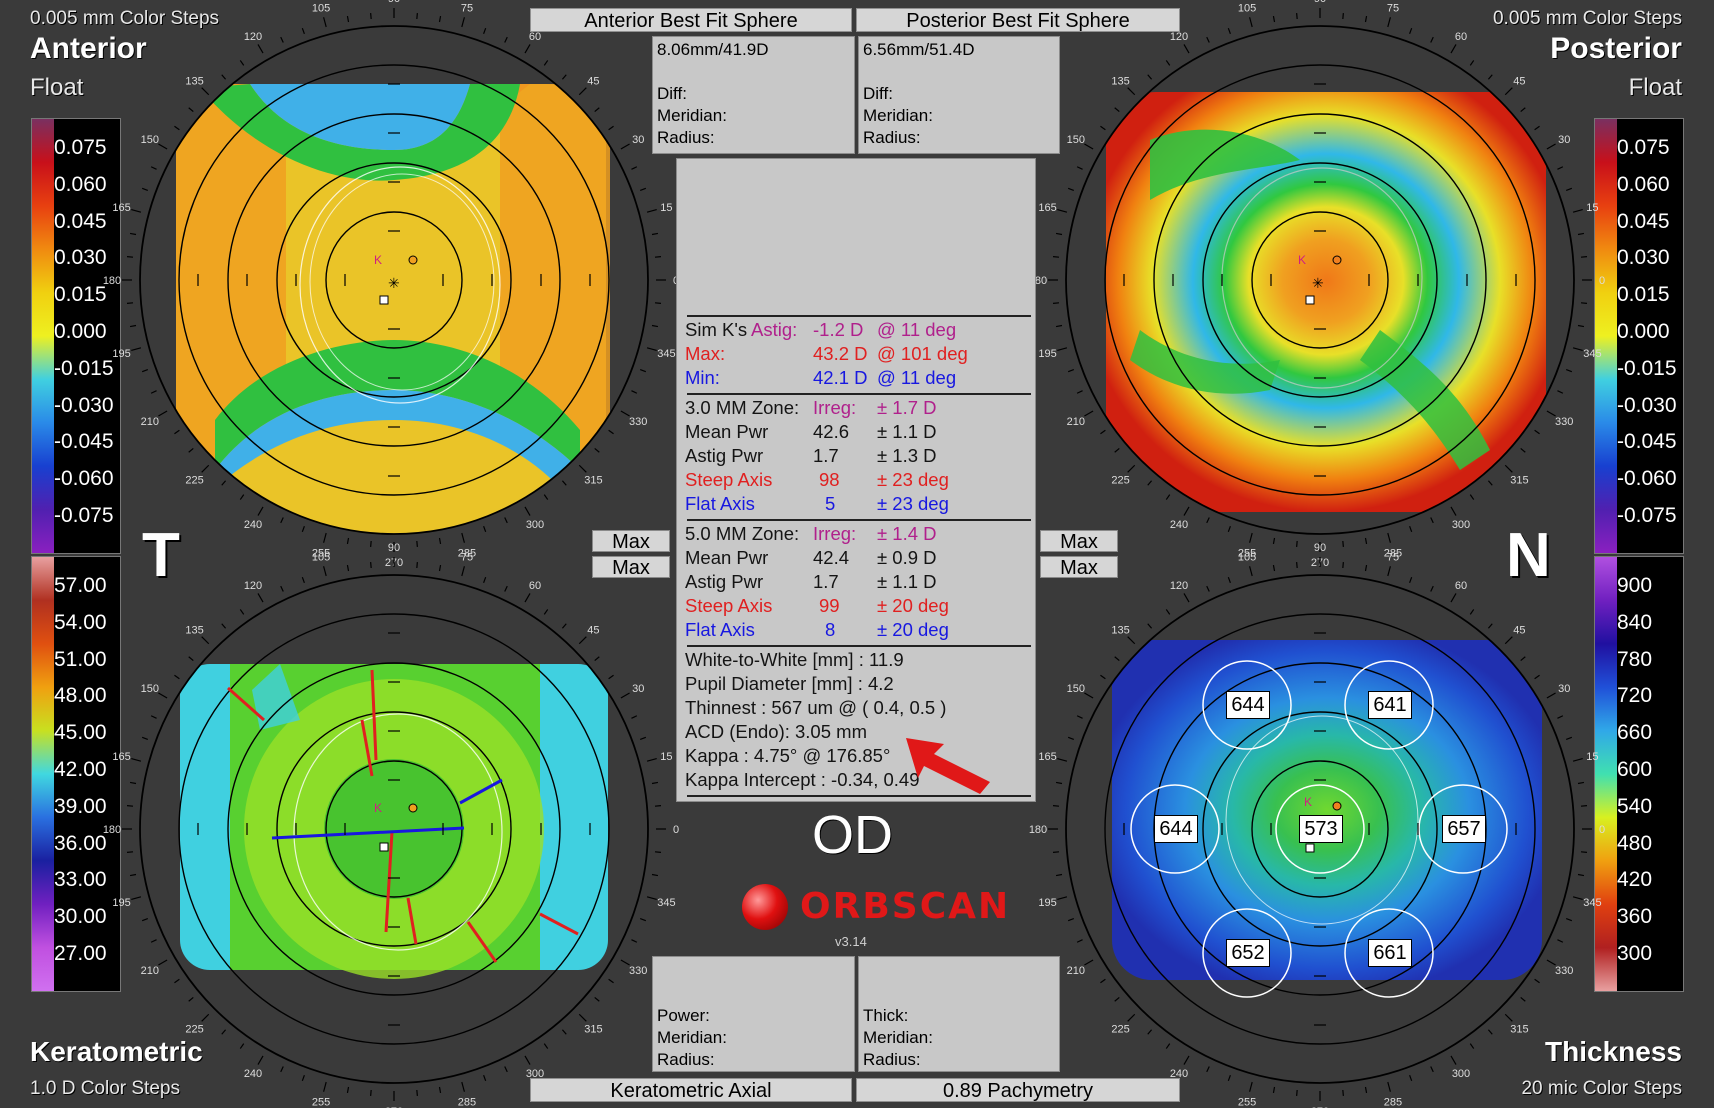  Describe the element at coordinates (1076, 689) in the screenshot. I see `degree-label: 150` at that location.